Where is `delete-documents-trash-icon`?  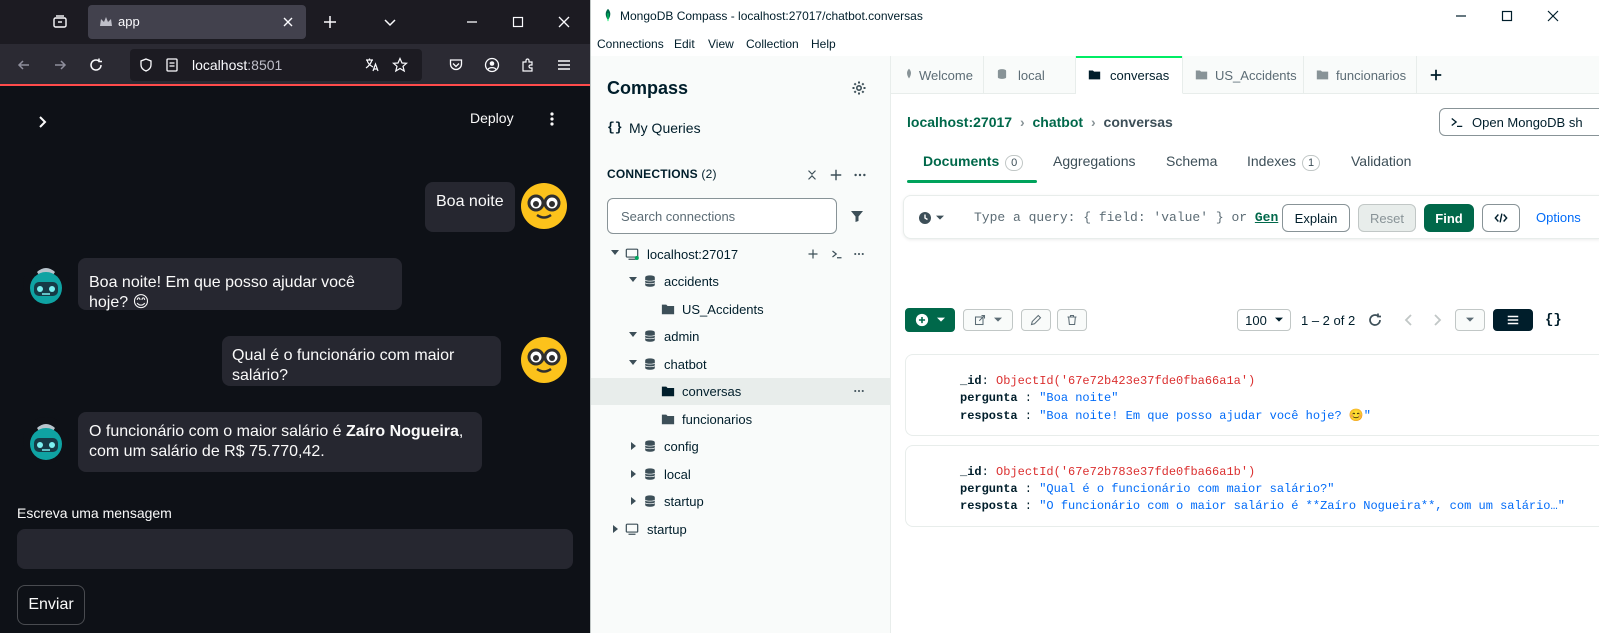
delete-documents-trash-icon is located at coordinates (1072, 320).